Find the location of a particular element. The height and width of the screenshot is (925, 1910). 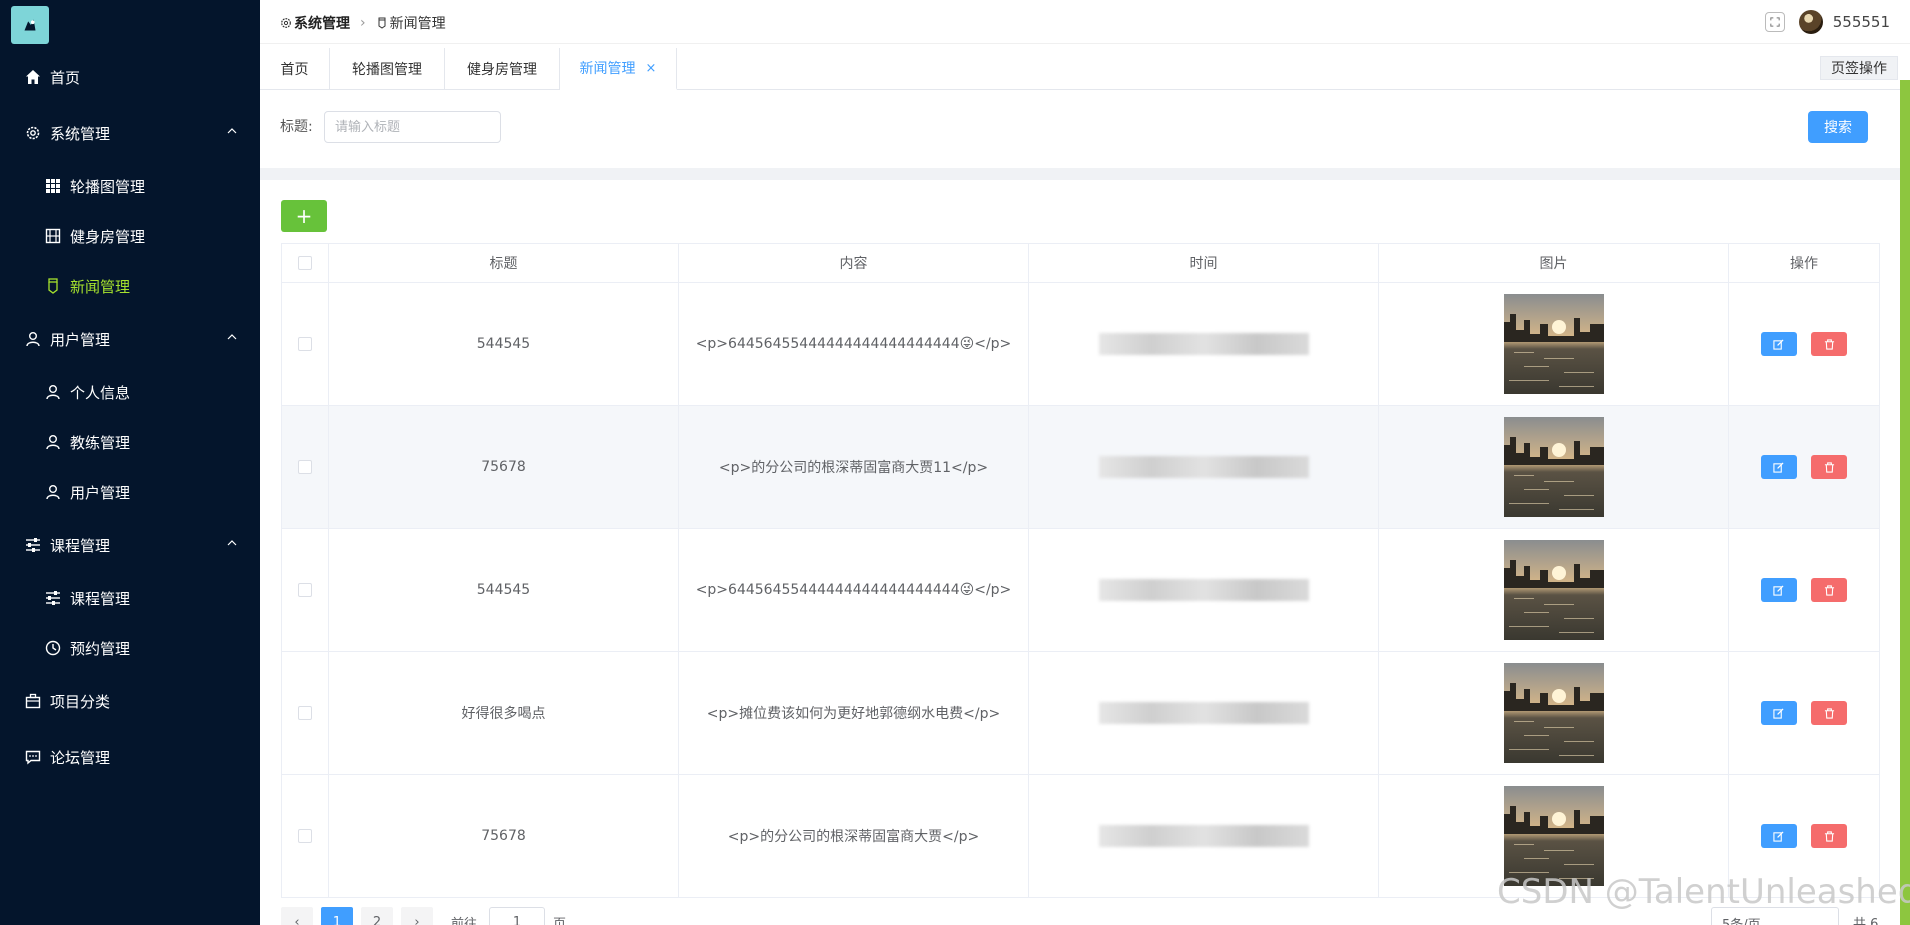

gear-icon is located at coordinates (286, 23).